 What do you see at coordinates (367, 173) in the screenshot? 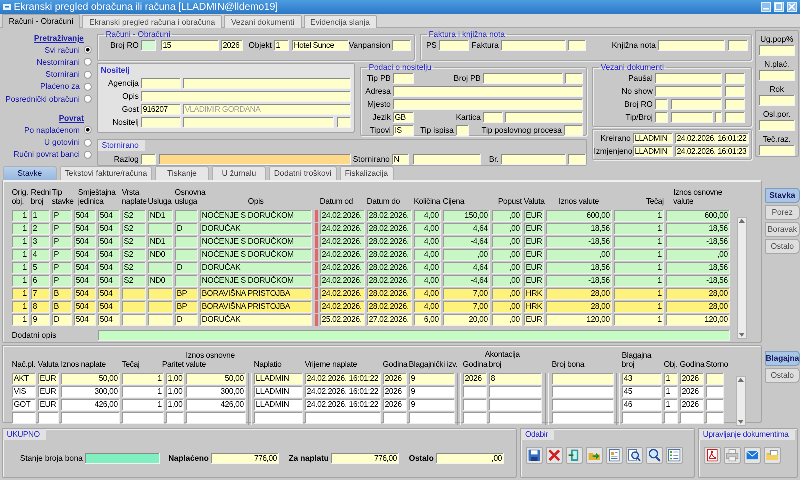
I see `tab: Fiskalizacija` at bounding box center [367, 173].